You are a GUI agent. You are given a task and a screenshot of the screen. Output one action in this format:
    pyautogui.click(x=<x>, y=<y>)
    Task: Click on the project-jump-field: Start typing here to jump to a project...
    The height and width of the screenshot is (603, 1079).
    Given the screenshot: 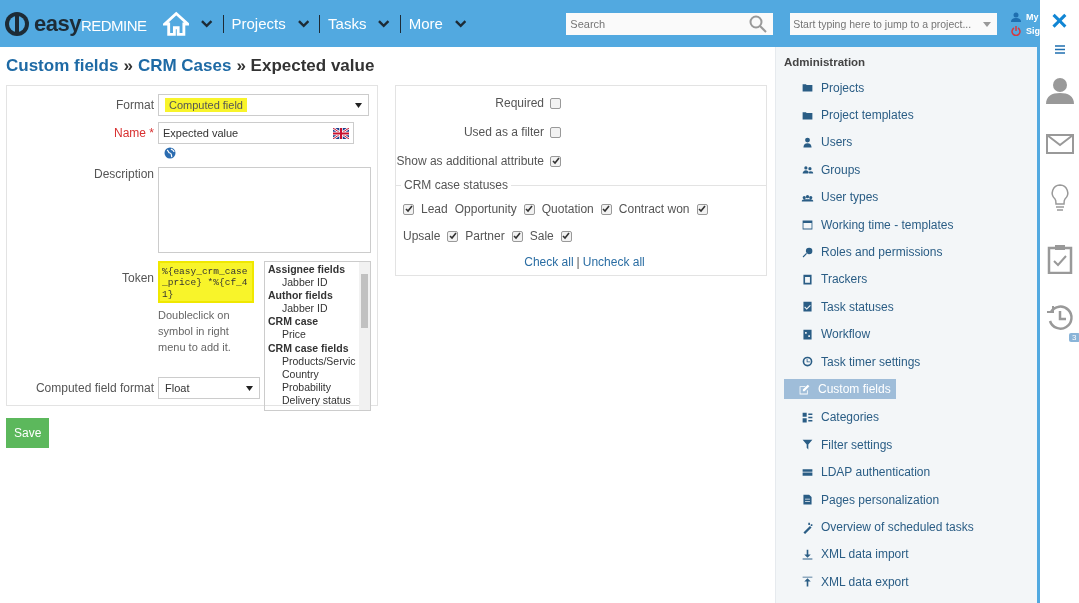 What is the action you would take?
    pyautogui.click(x=893, y=23)
    